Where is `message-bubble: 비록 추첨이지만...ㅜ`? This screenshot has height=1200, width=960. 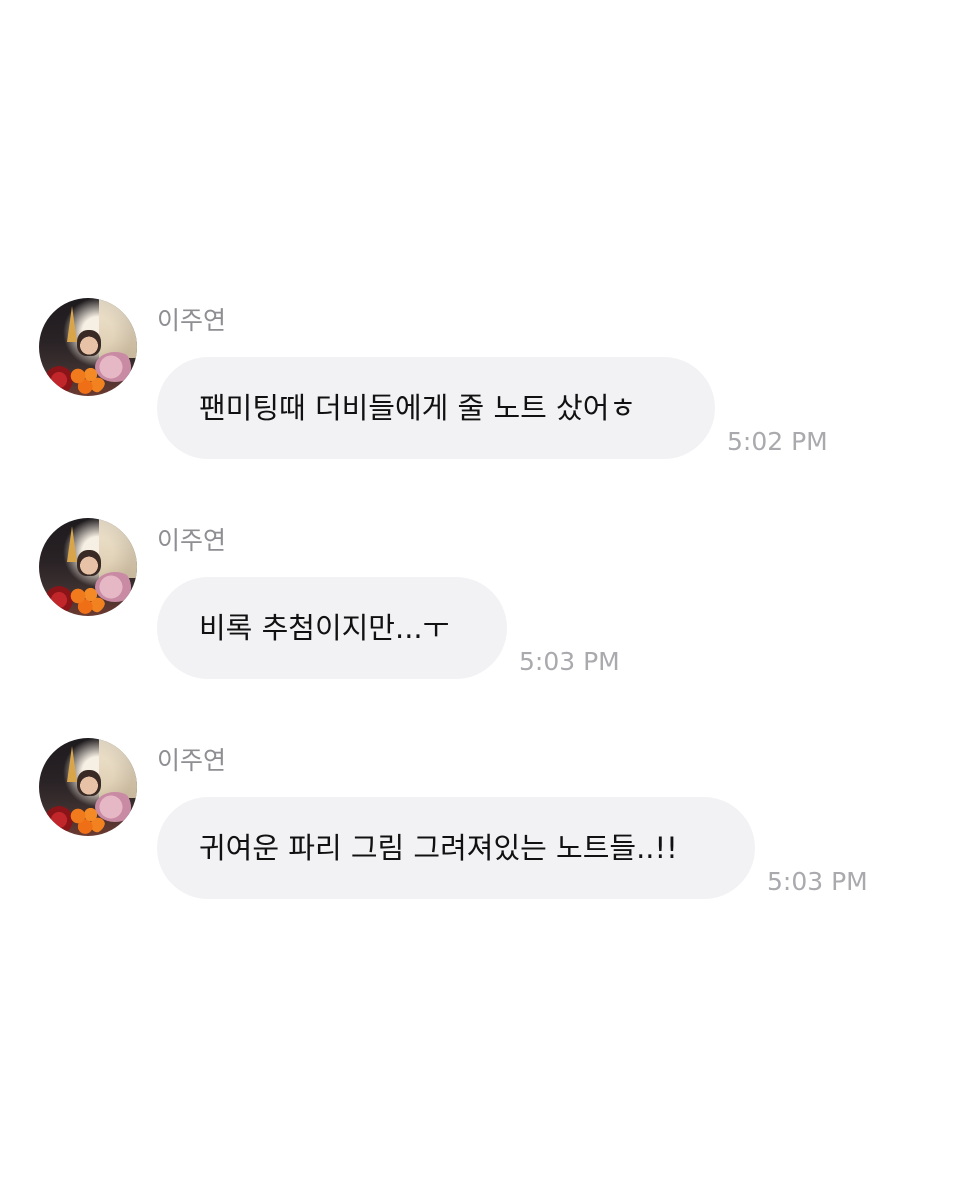 message-bubble: 비록 추첨이지만...ㅜ is located at coordinates (332, 628).